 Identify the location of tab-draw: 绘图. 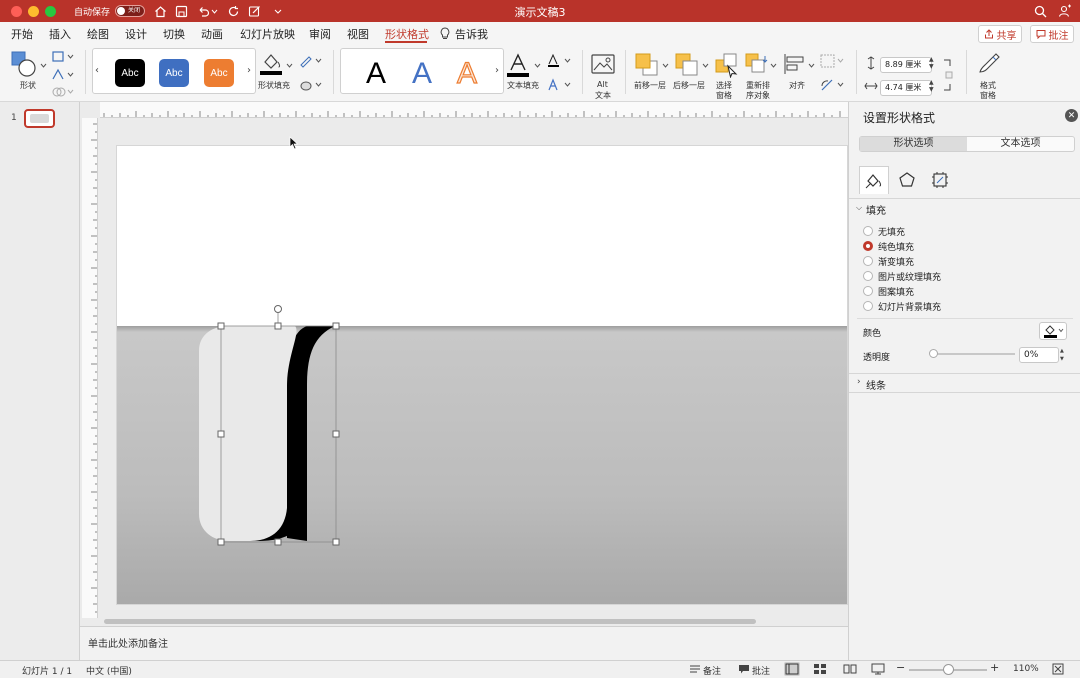
(98, 34).